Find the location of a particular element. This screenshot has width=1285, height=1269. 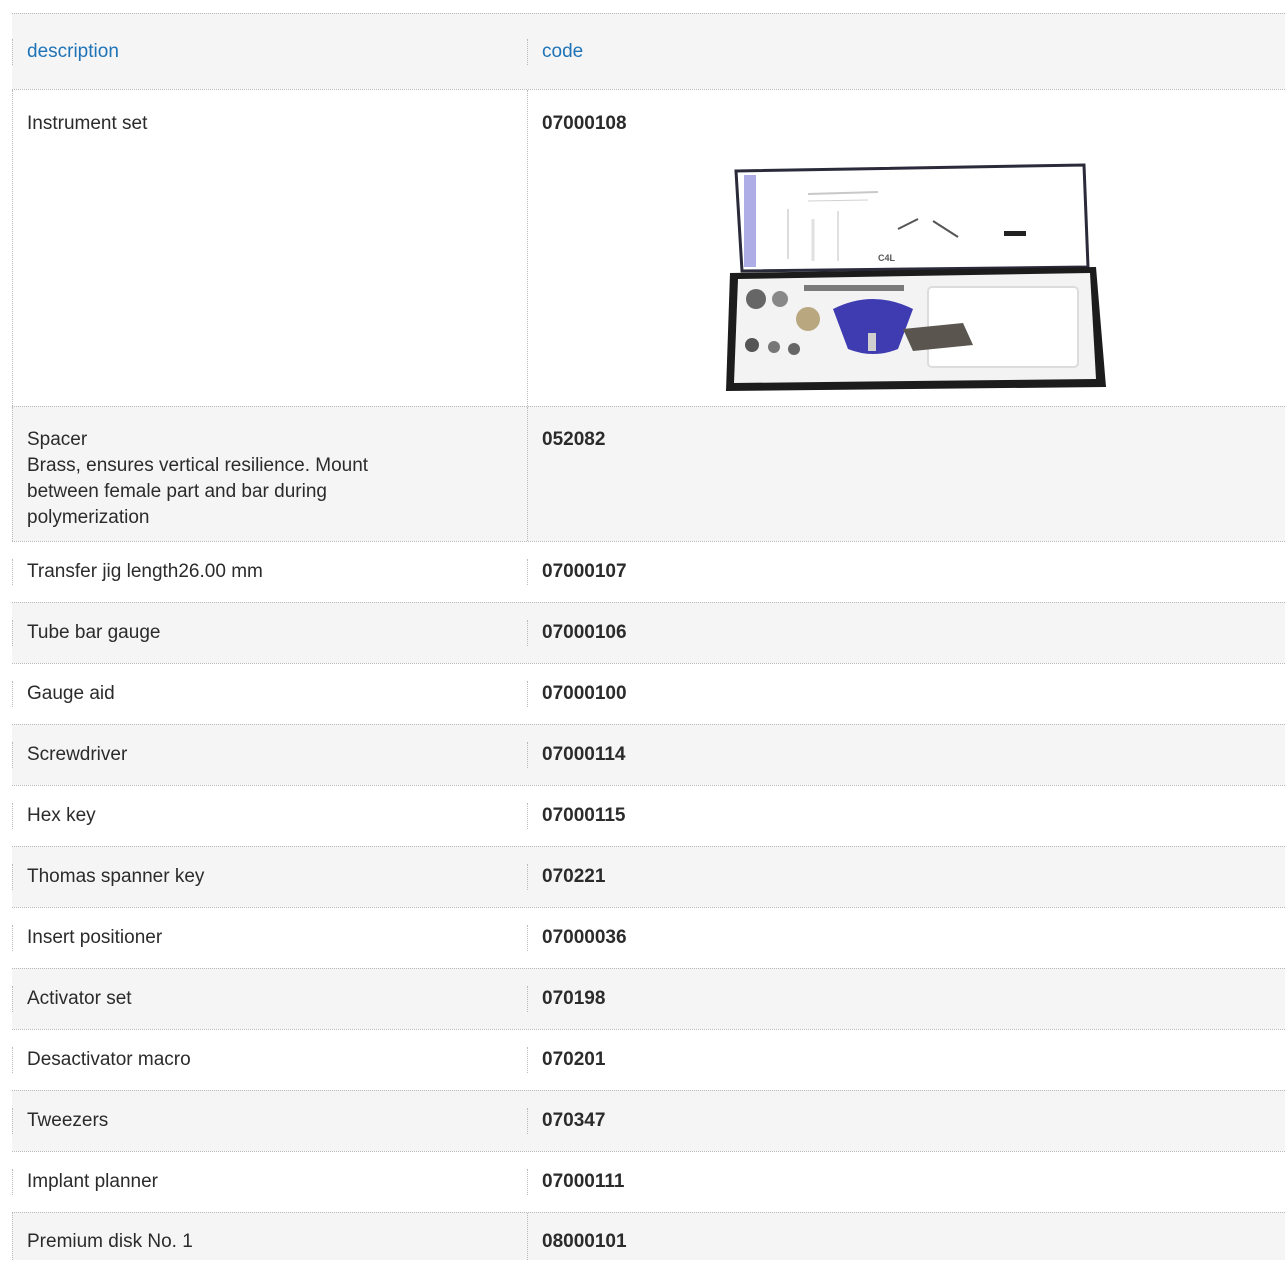

table-row: Insert positioner 07000036 is located at coordinates (648, 937).